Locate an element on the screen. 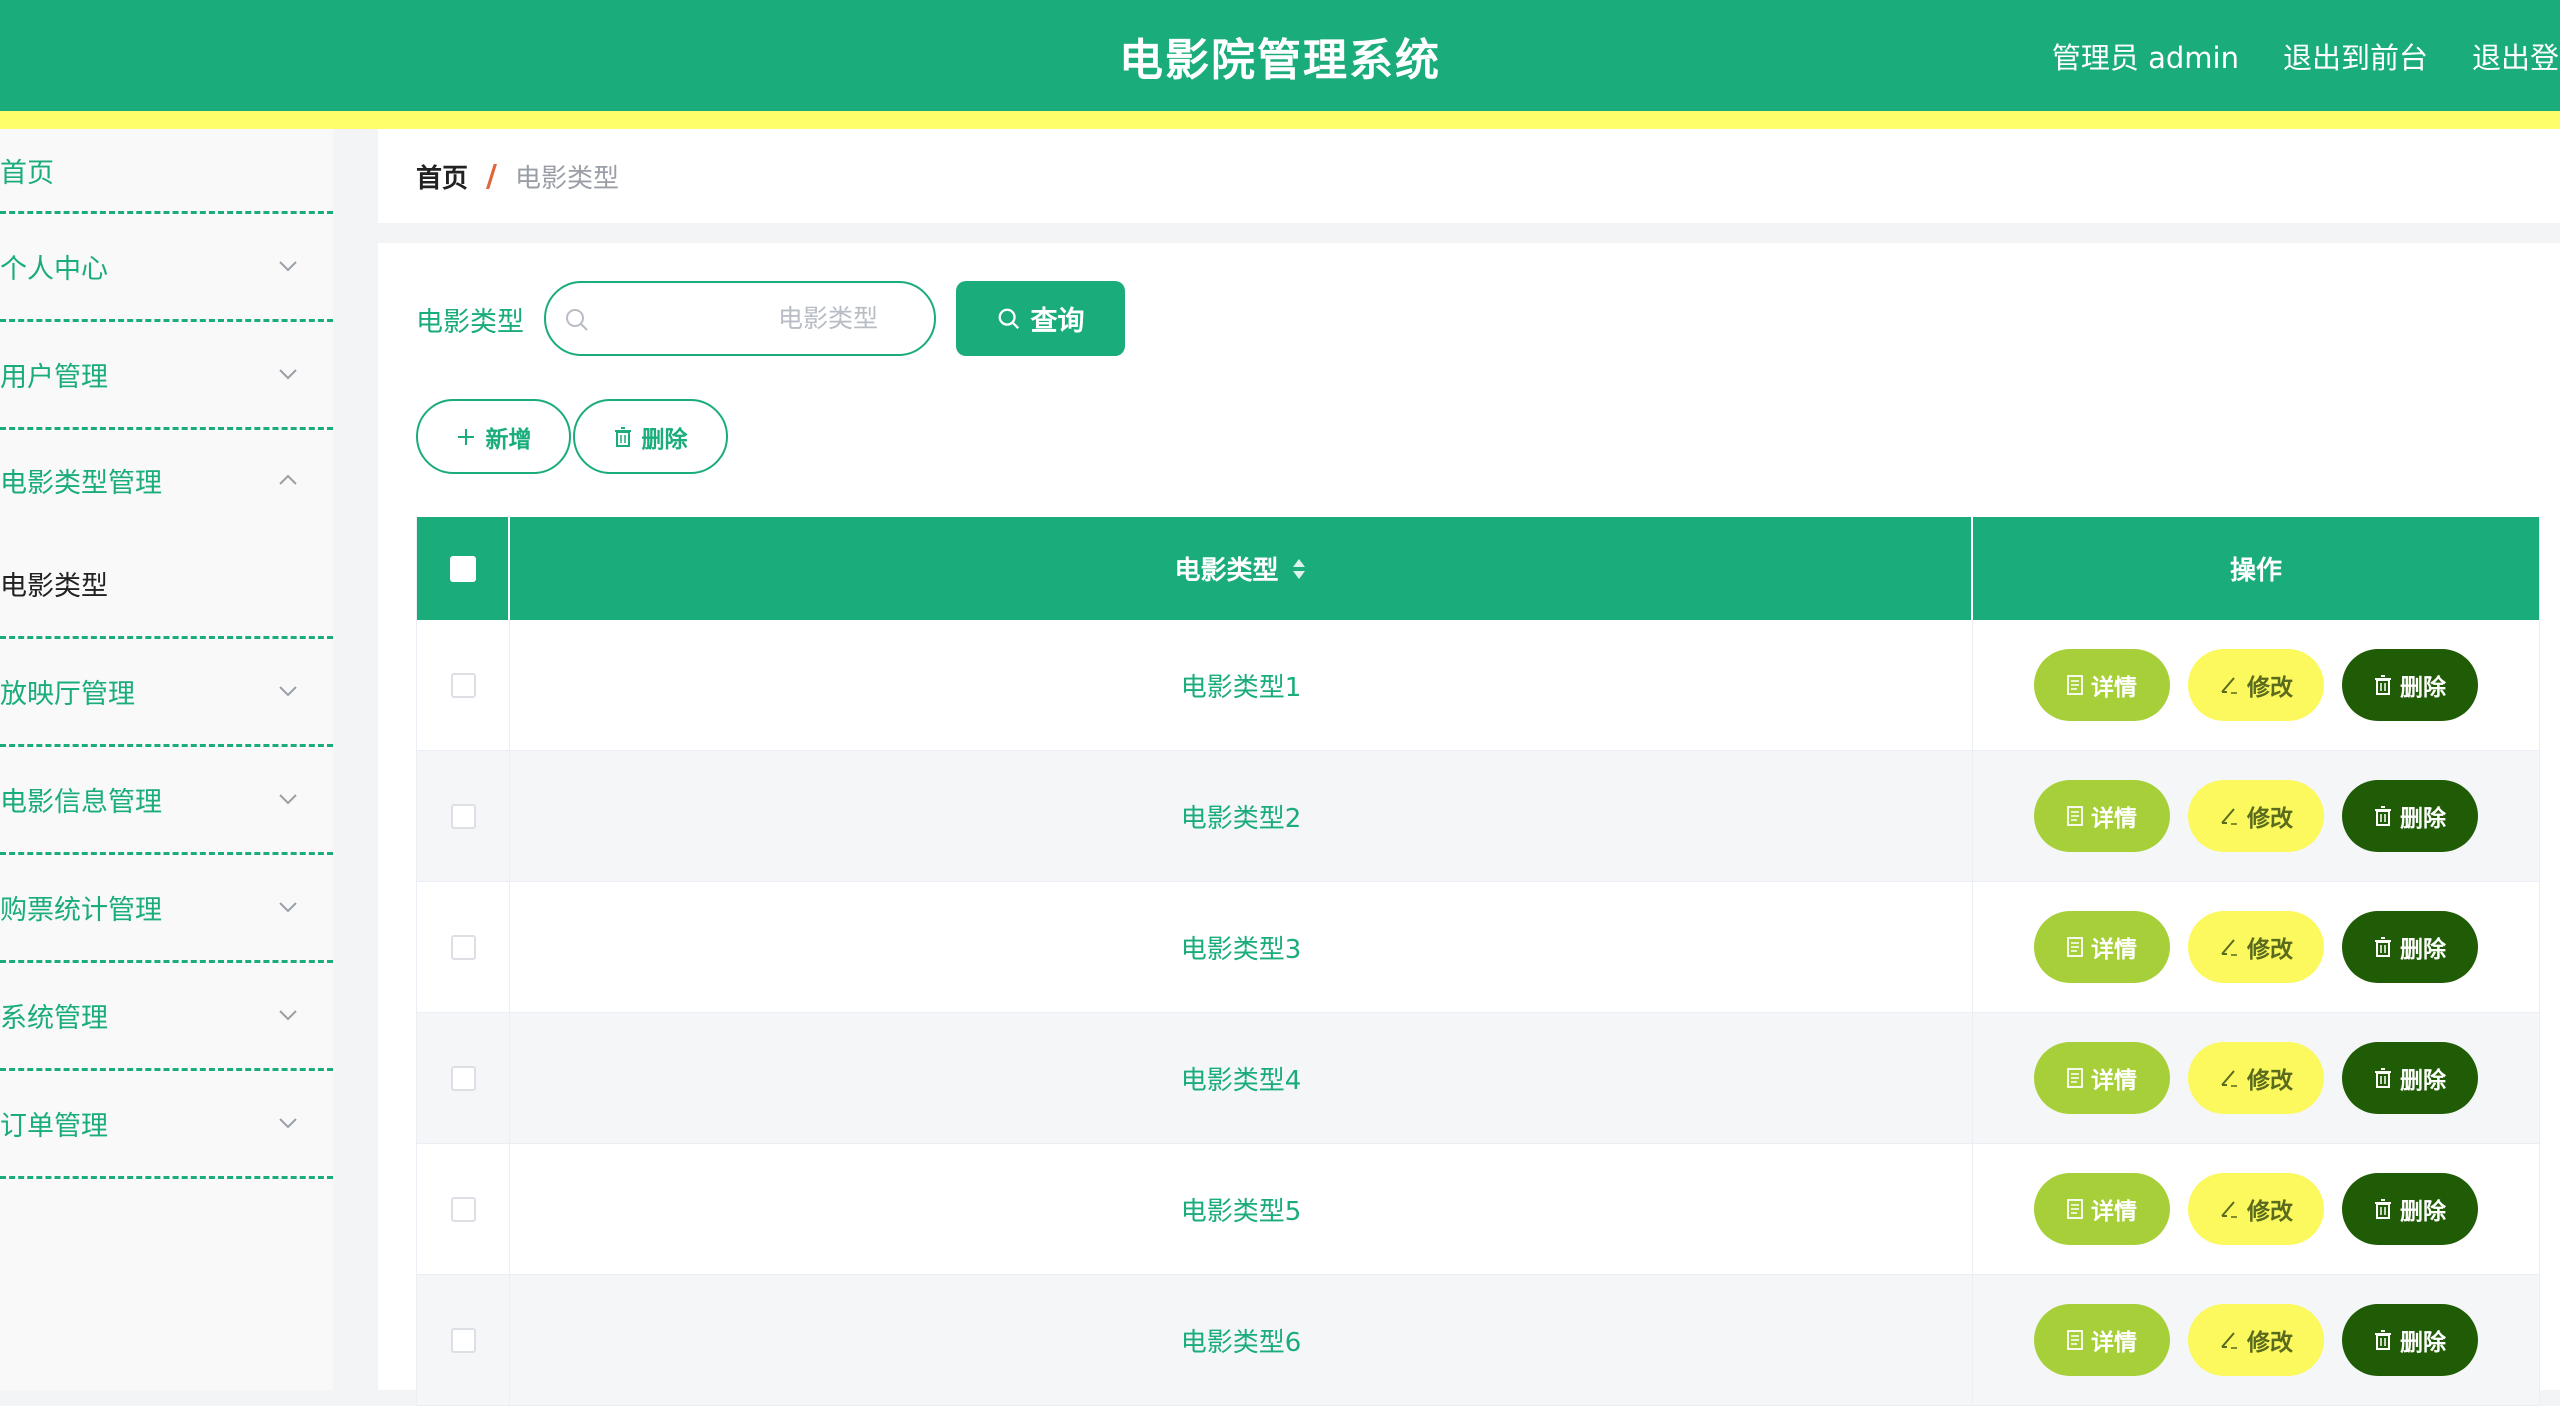 This screenshot has width=2560, height=1406. logout-link: 退出登录 is located at coordinates (2516, 56).